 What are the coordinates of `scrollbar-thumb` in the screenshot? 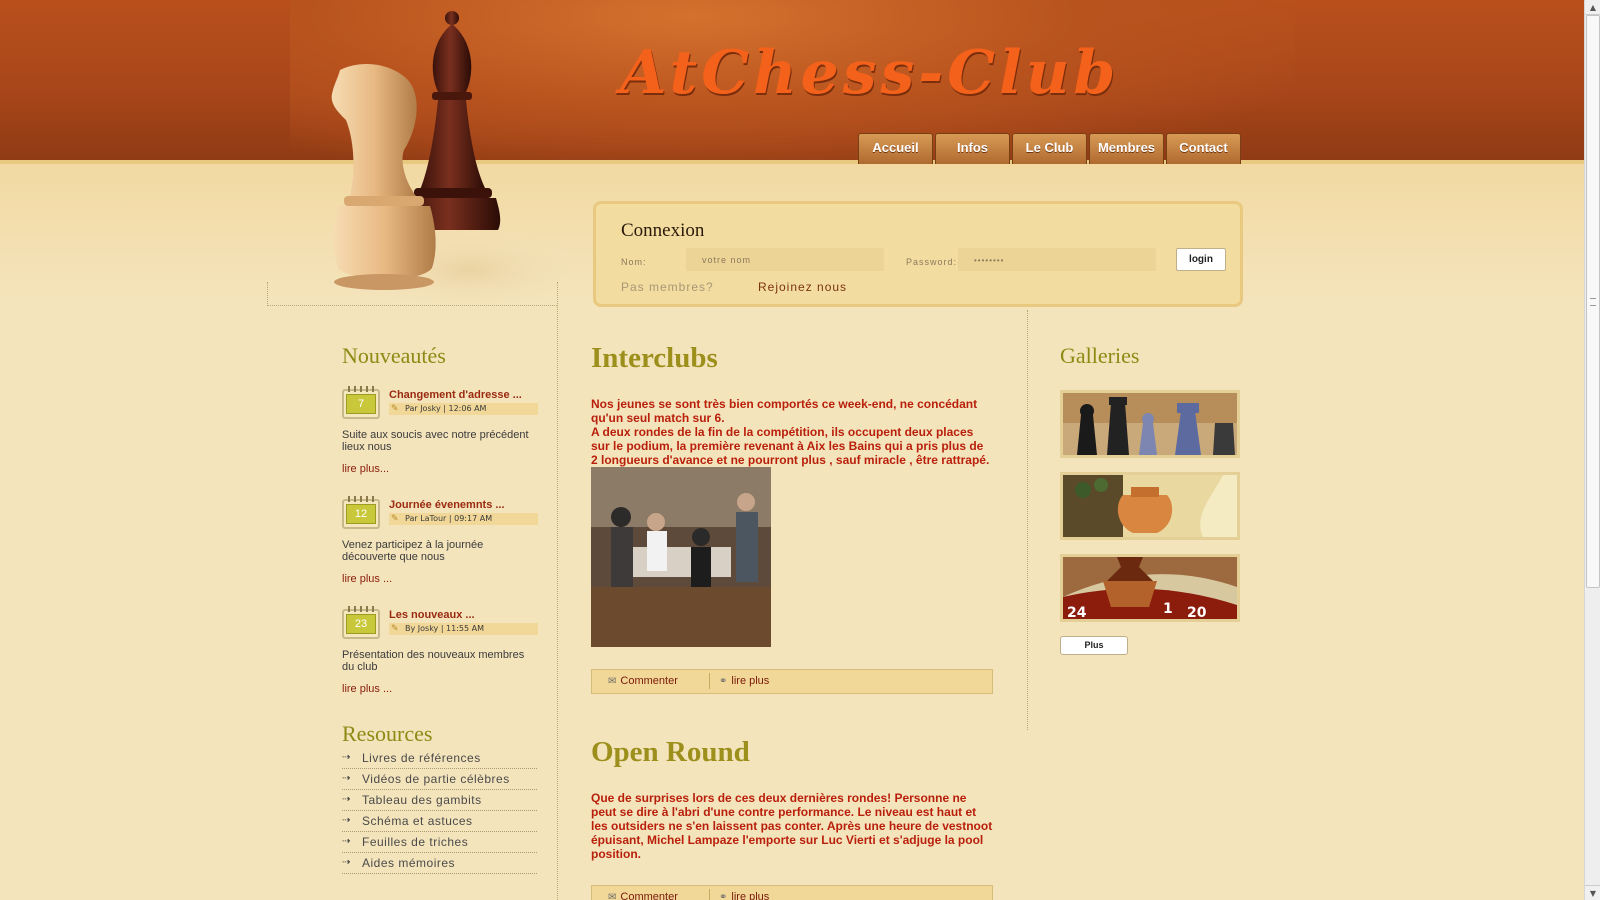 It's located at (1593, 301).